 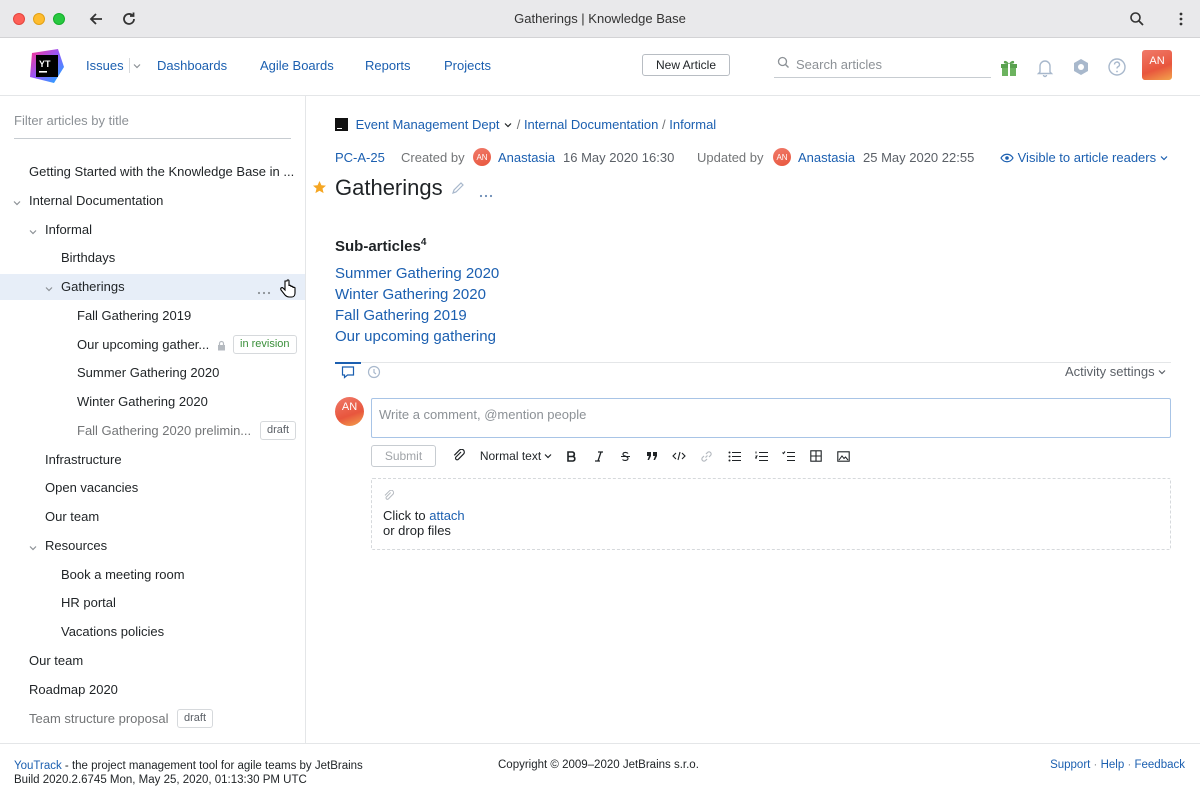 I want to click on strikethrough-icon, so click(x=625, y=456).